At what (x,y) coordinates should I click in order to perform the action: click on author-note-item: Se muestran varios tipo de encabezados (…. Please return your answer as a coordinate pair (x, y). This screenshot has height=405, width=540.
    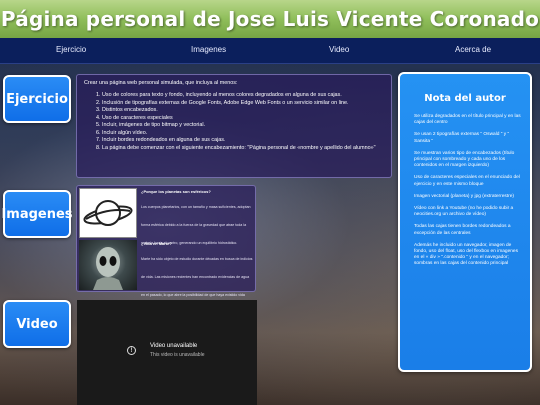
    Looking at the image, I should click on (464, 159).